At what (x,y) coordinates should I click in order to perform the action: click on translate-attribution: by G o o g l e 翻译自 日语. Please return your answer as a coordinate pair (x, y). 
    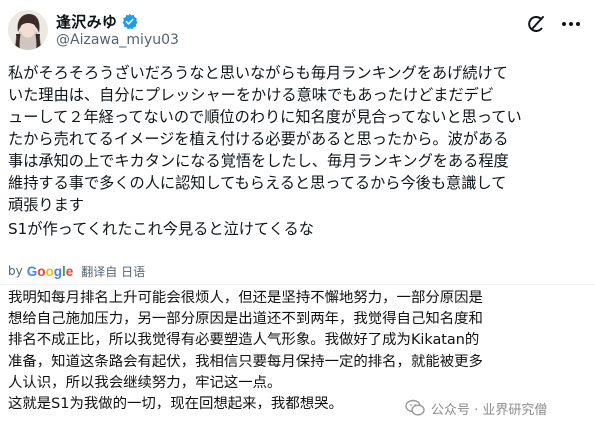
    Looking at the image, I should click on (76, 271).